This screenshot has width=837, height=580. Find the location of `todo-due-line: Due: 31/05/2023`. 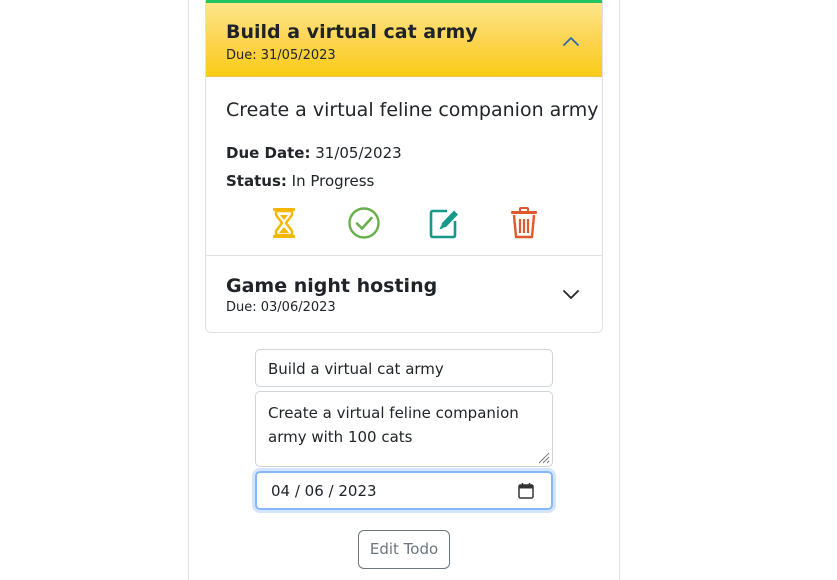

todo-due-line: Due: 31/05/2023 is located at coordinates (281, 55).